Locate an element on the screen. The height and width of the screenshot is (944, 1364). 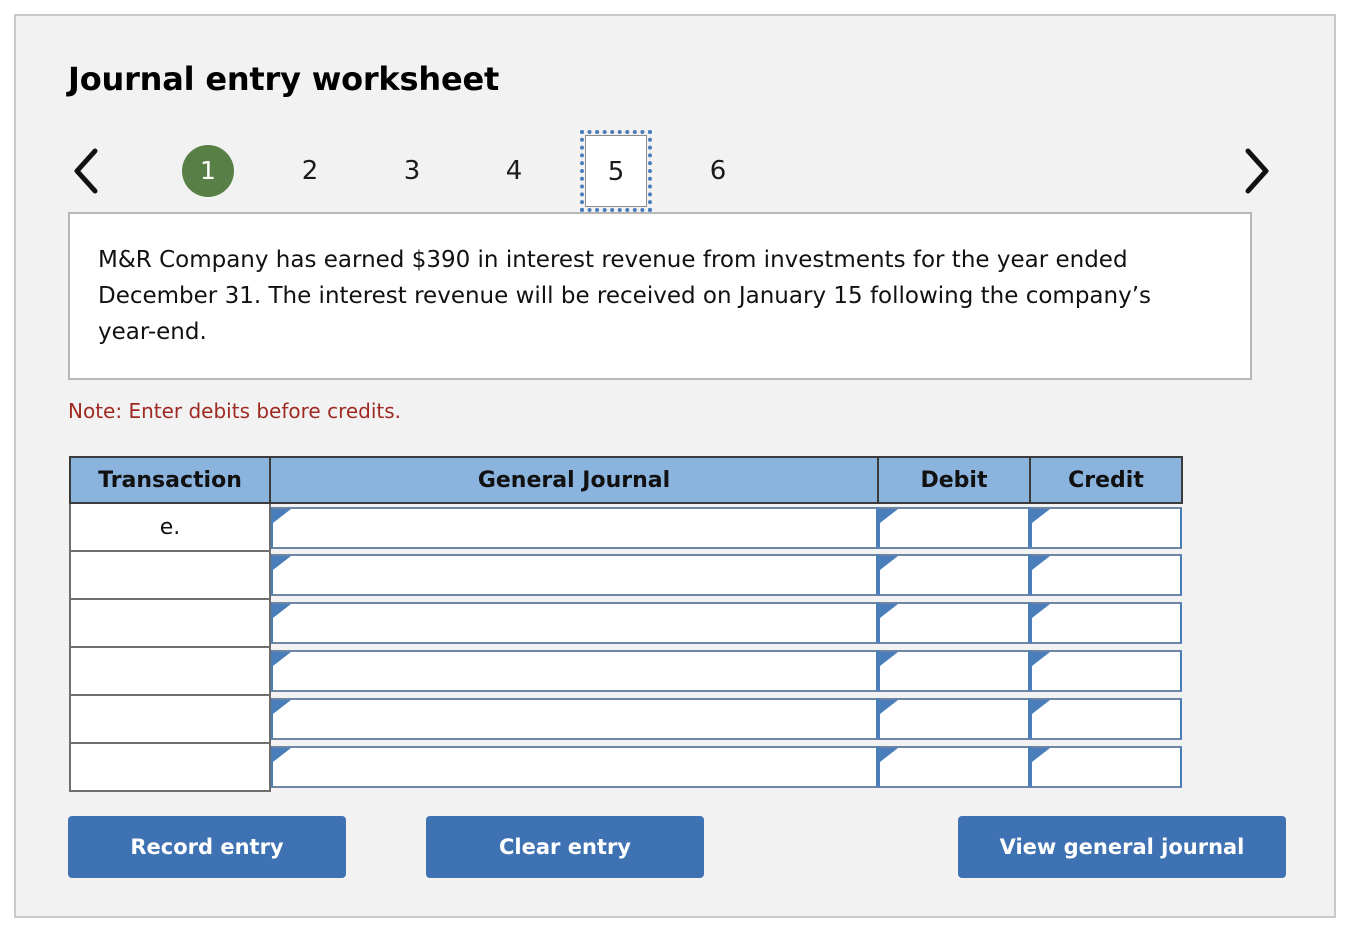
column-header-general-journal: General Journal is located at coordinates (574, 480).